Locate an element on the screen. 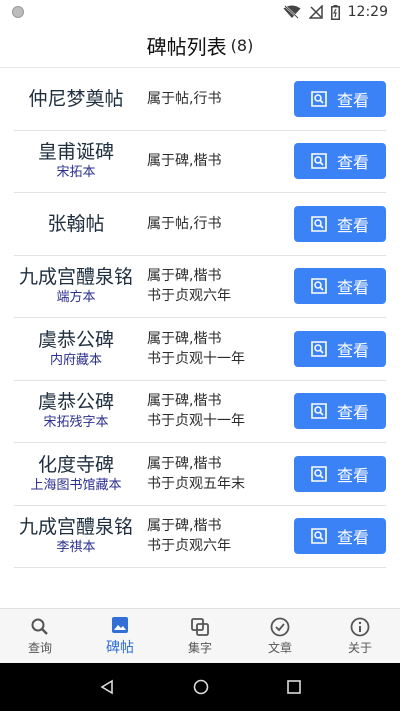 The height and width of the screenshot is (711, 400). image-icon is located at coordinates (120, 625).